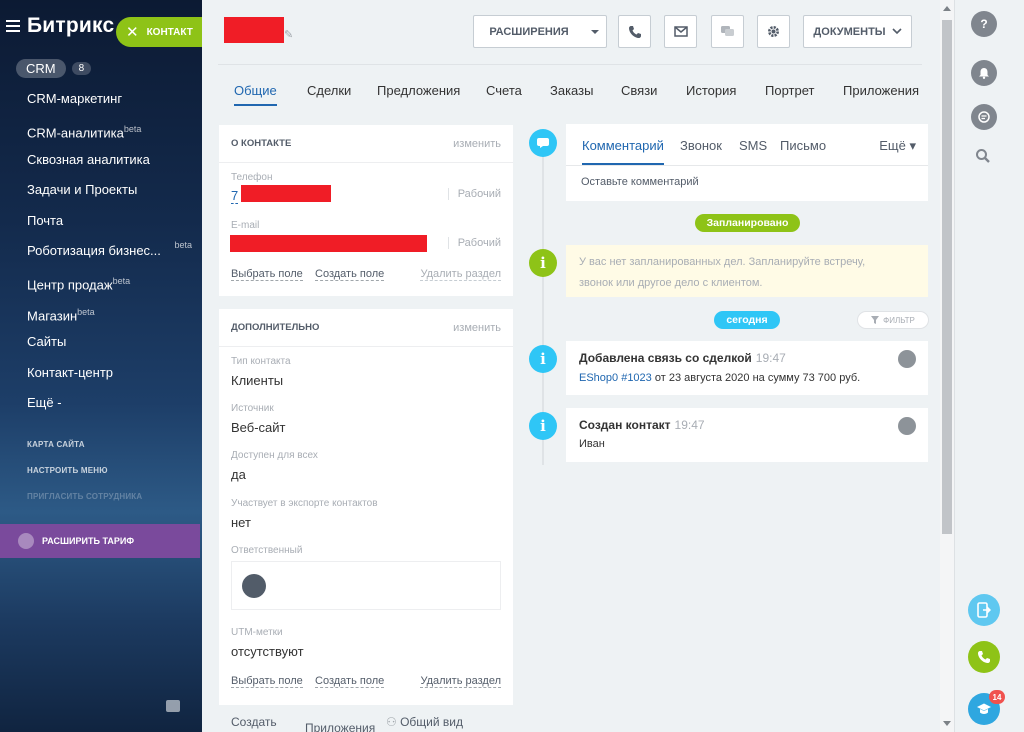 This screenshot has height=732, width=1024. I want to click on scrollbar, so click(947, 366).